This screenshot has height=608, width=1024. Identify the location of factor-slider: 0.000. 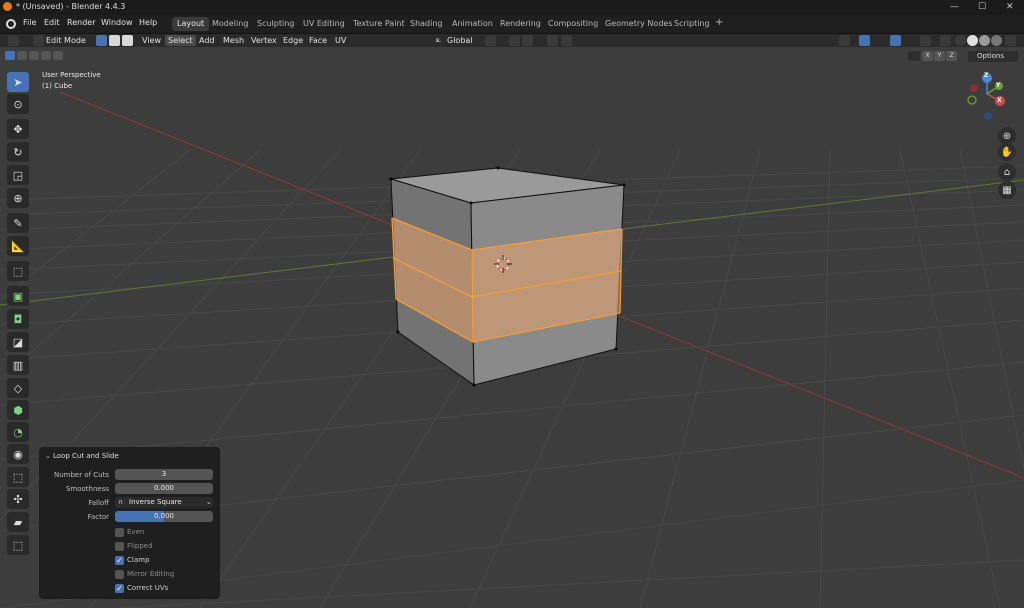
(164, 516).